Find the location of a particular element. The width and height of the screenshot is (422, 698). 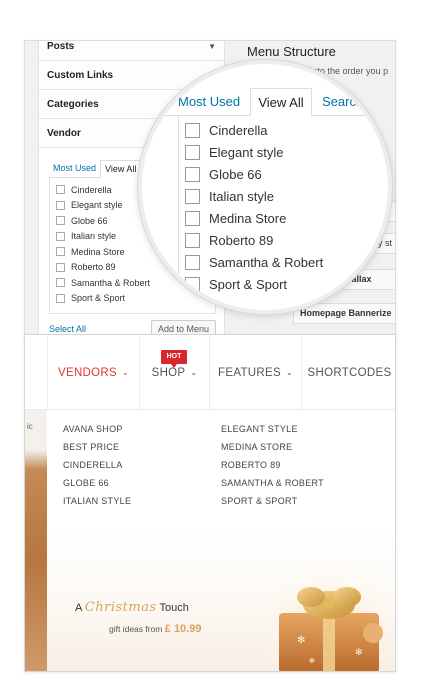

list-item: Italian style is located at coordinates (229, 196).